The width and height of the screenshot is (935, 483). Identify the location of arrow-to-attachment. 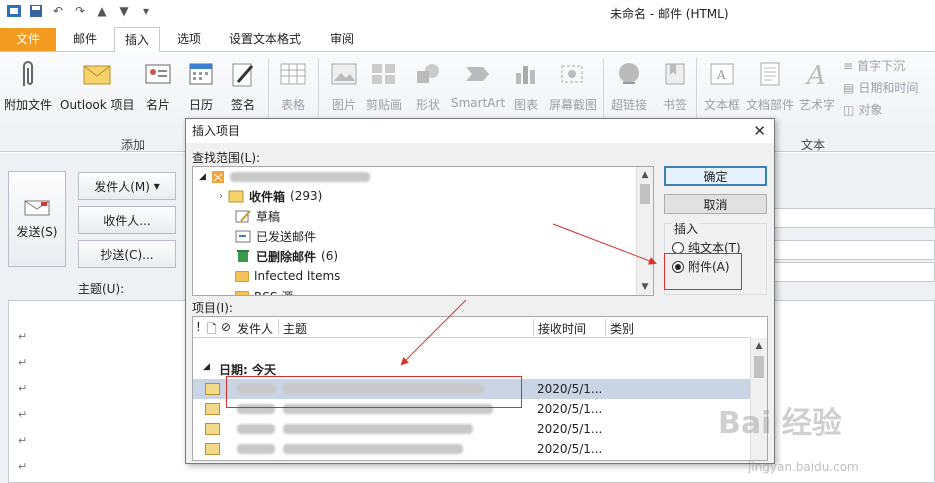
(604, 244).